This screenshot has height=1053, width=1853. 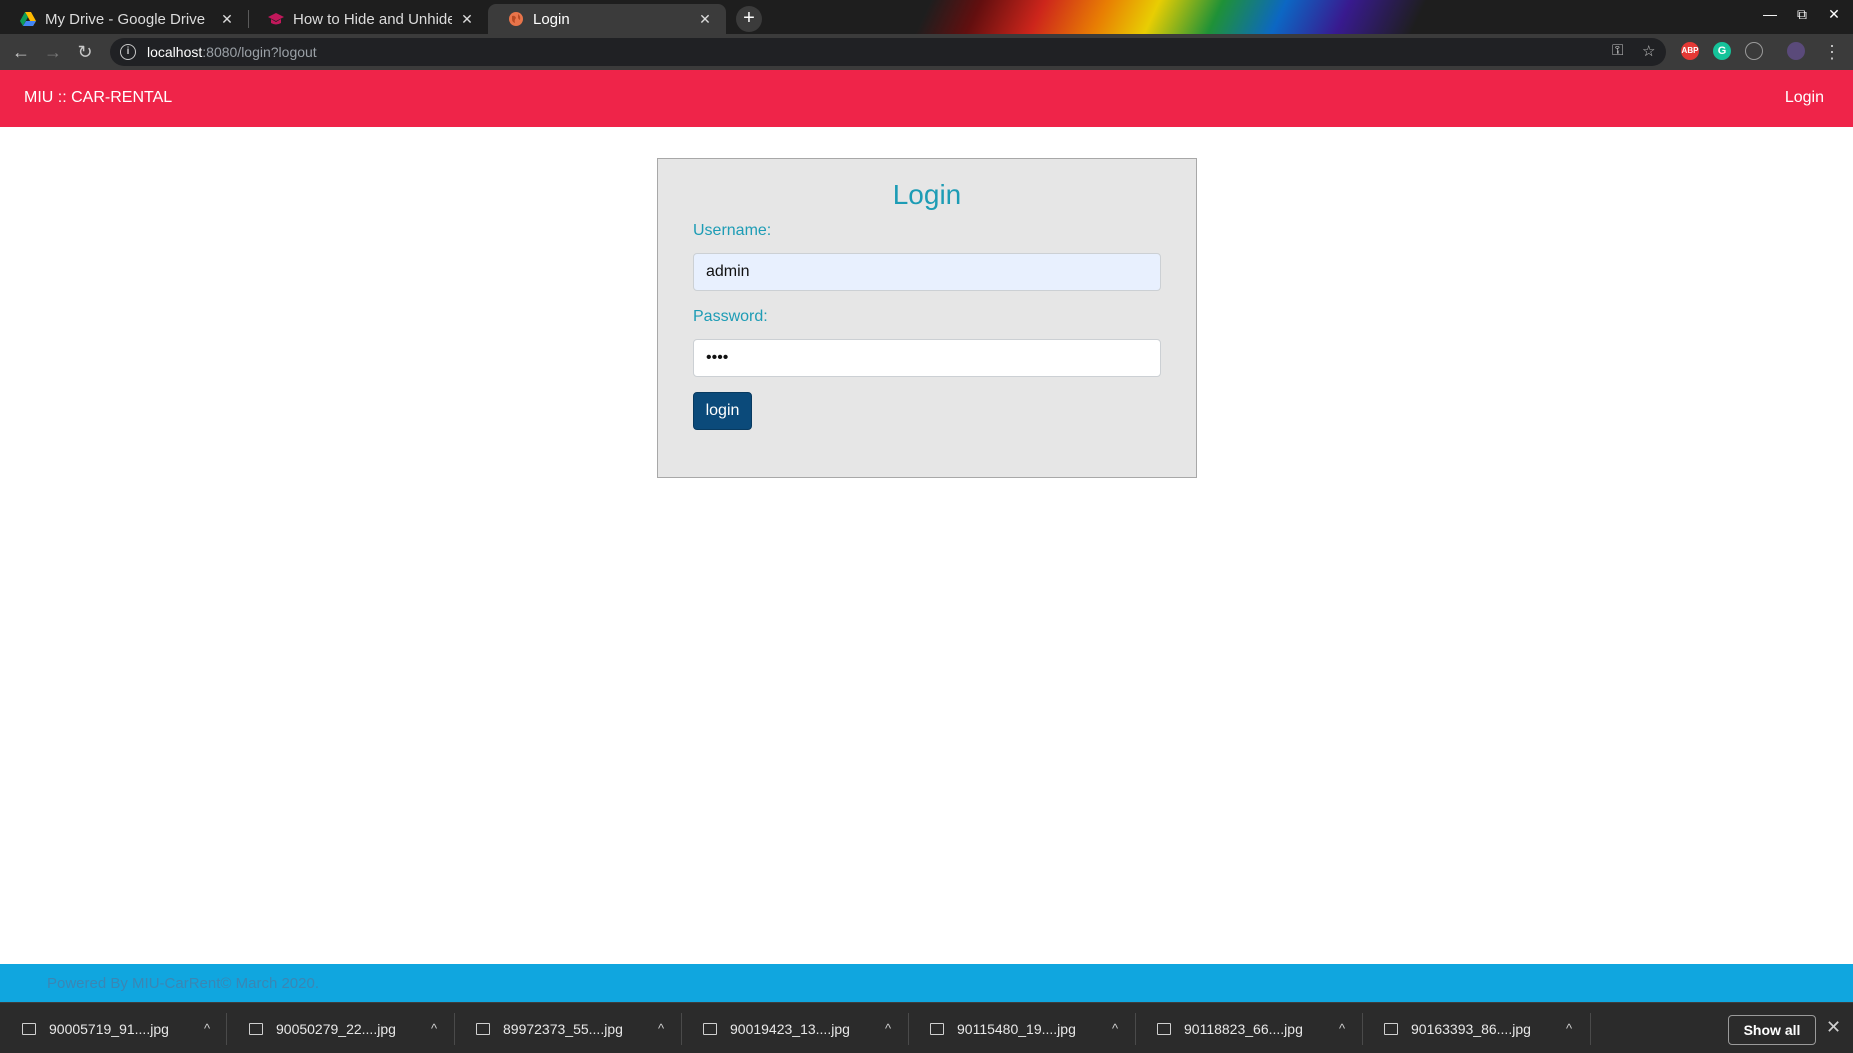 What do you see at coordinates (1802, 14) in the screenshot?
I see `maximize-icon: ⧉` at bounding box center [1802, 14].